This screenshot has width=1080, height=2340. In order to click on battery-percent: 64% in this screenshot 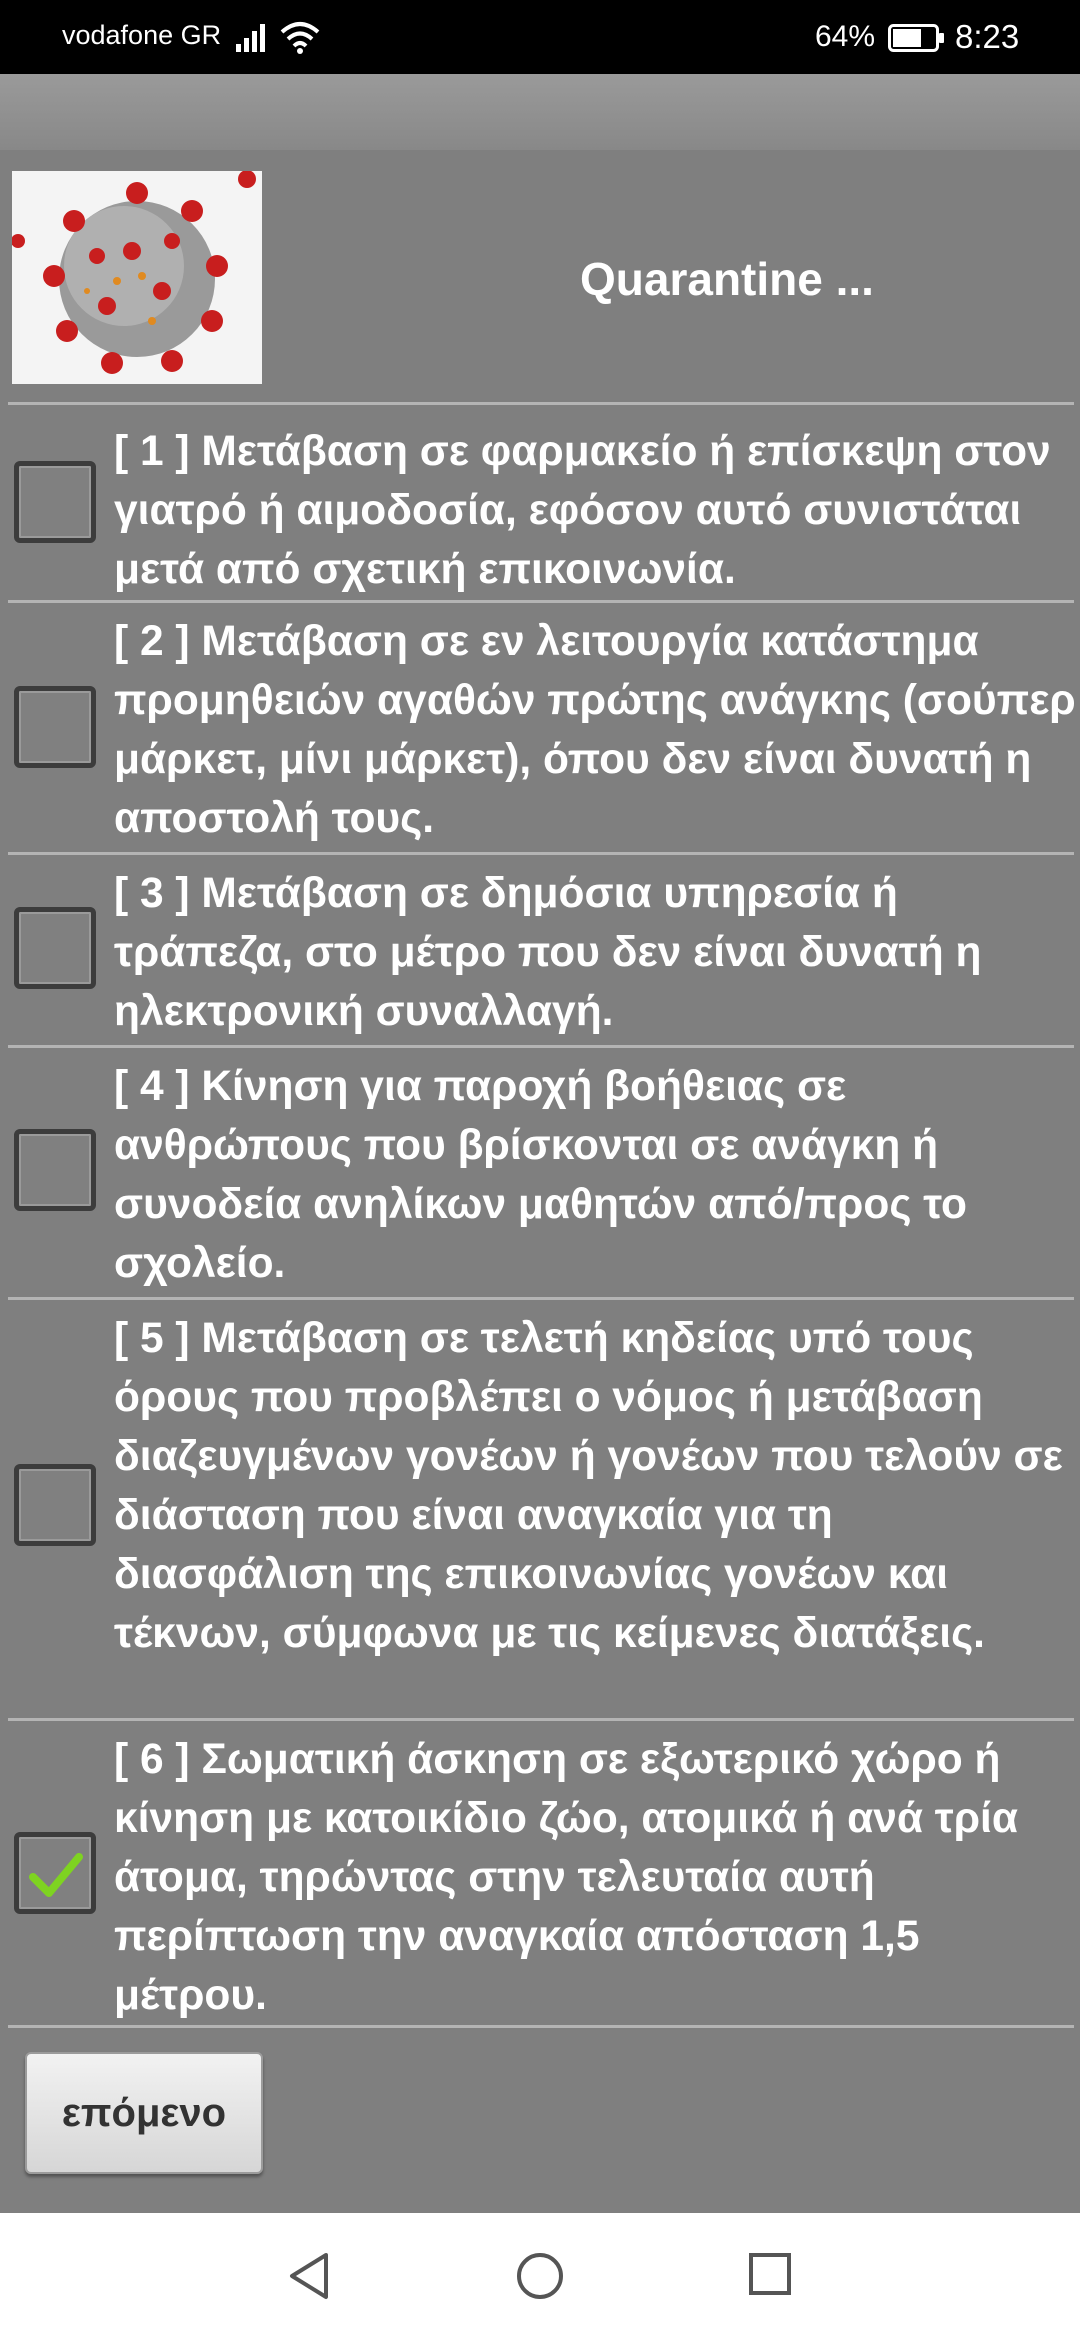, I will do `click(845, 36)`.